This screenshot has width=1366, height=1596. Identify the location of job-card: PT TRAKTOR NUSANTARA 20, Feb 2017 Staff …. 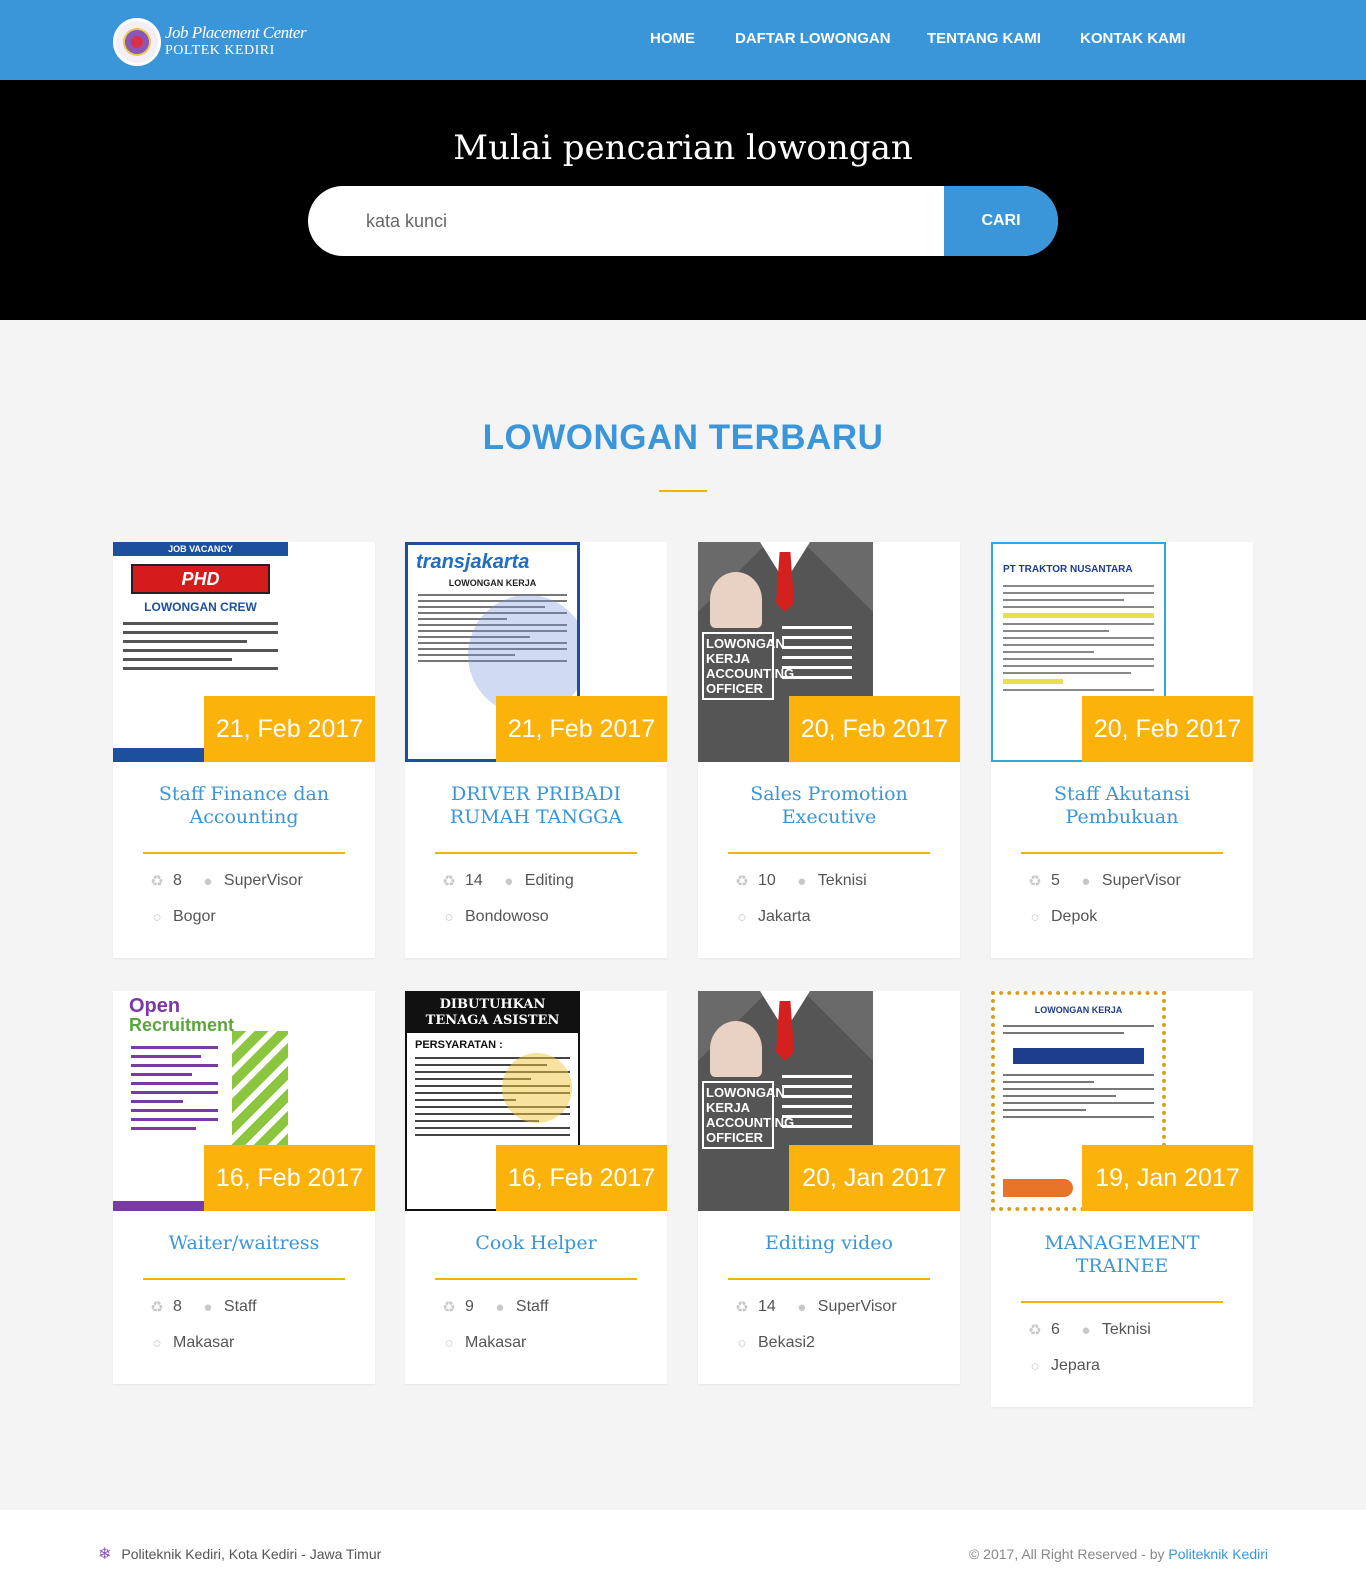
(1122, 750).